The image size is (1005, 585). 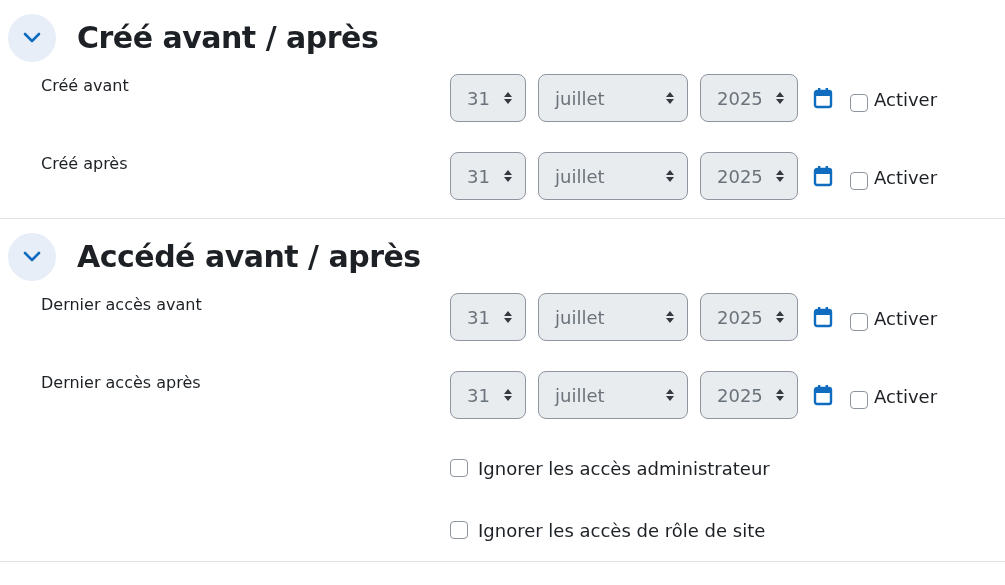 I want to click on section-heading: Accédé avant / après, so click(x=249, y=257).